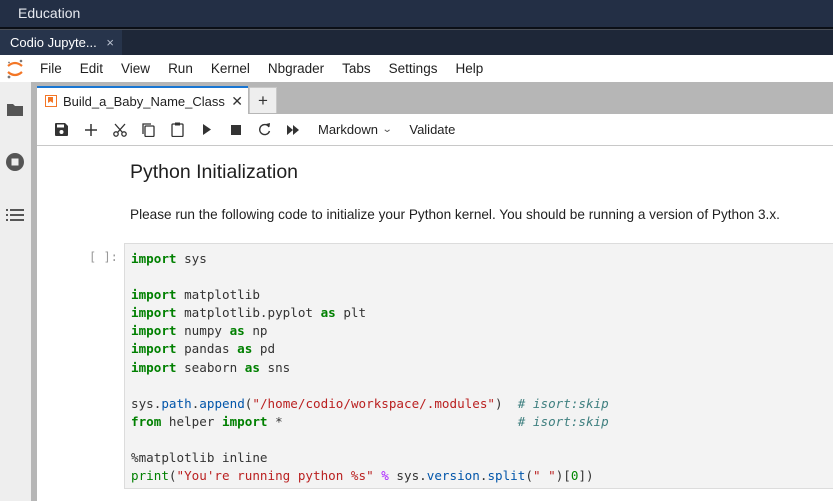 Image resolution: width=833 pixels, height=501 pixels. I want to click on folder-icon, so click(15, 109).